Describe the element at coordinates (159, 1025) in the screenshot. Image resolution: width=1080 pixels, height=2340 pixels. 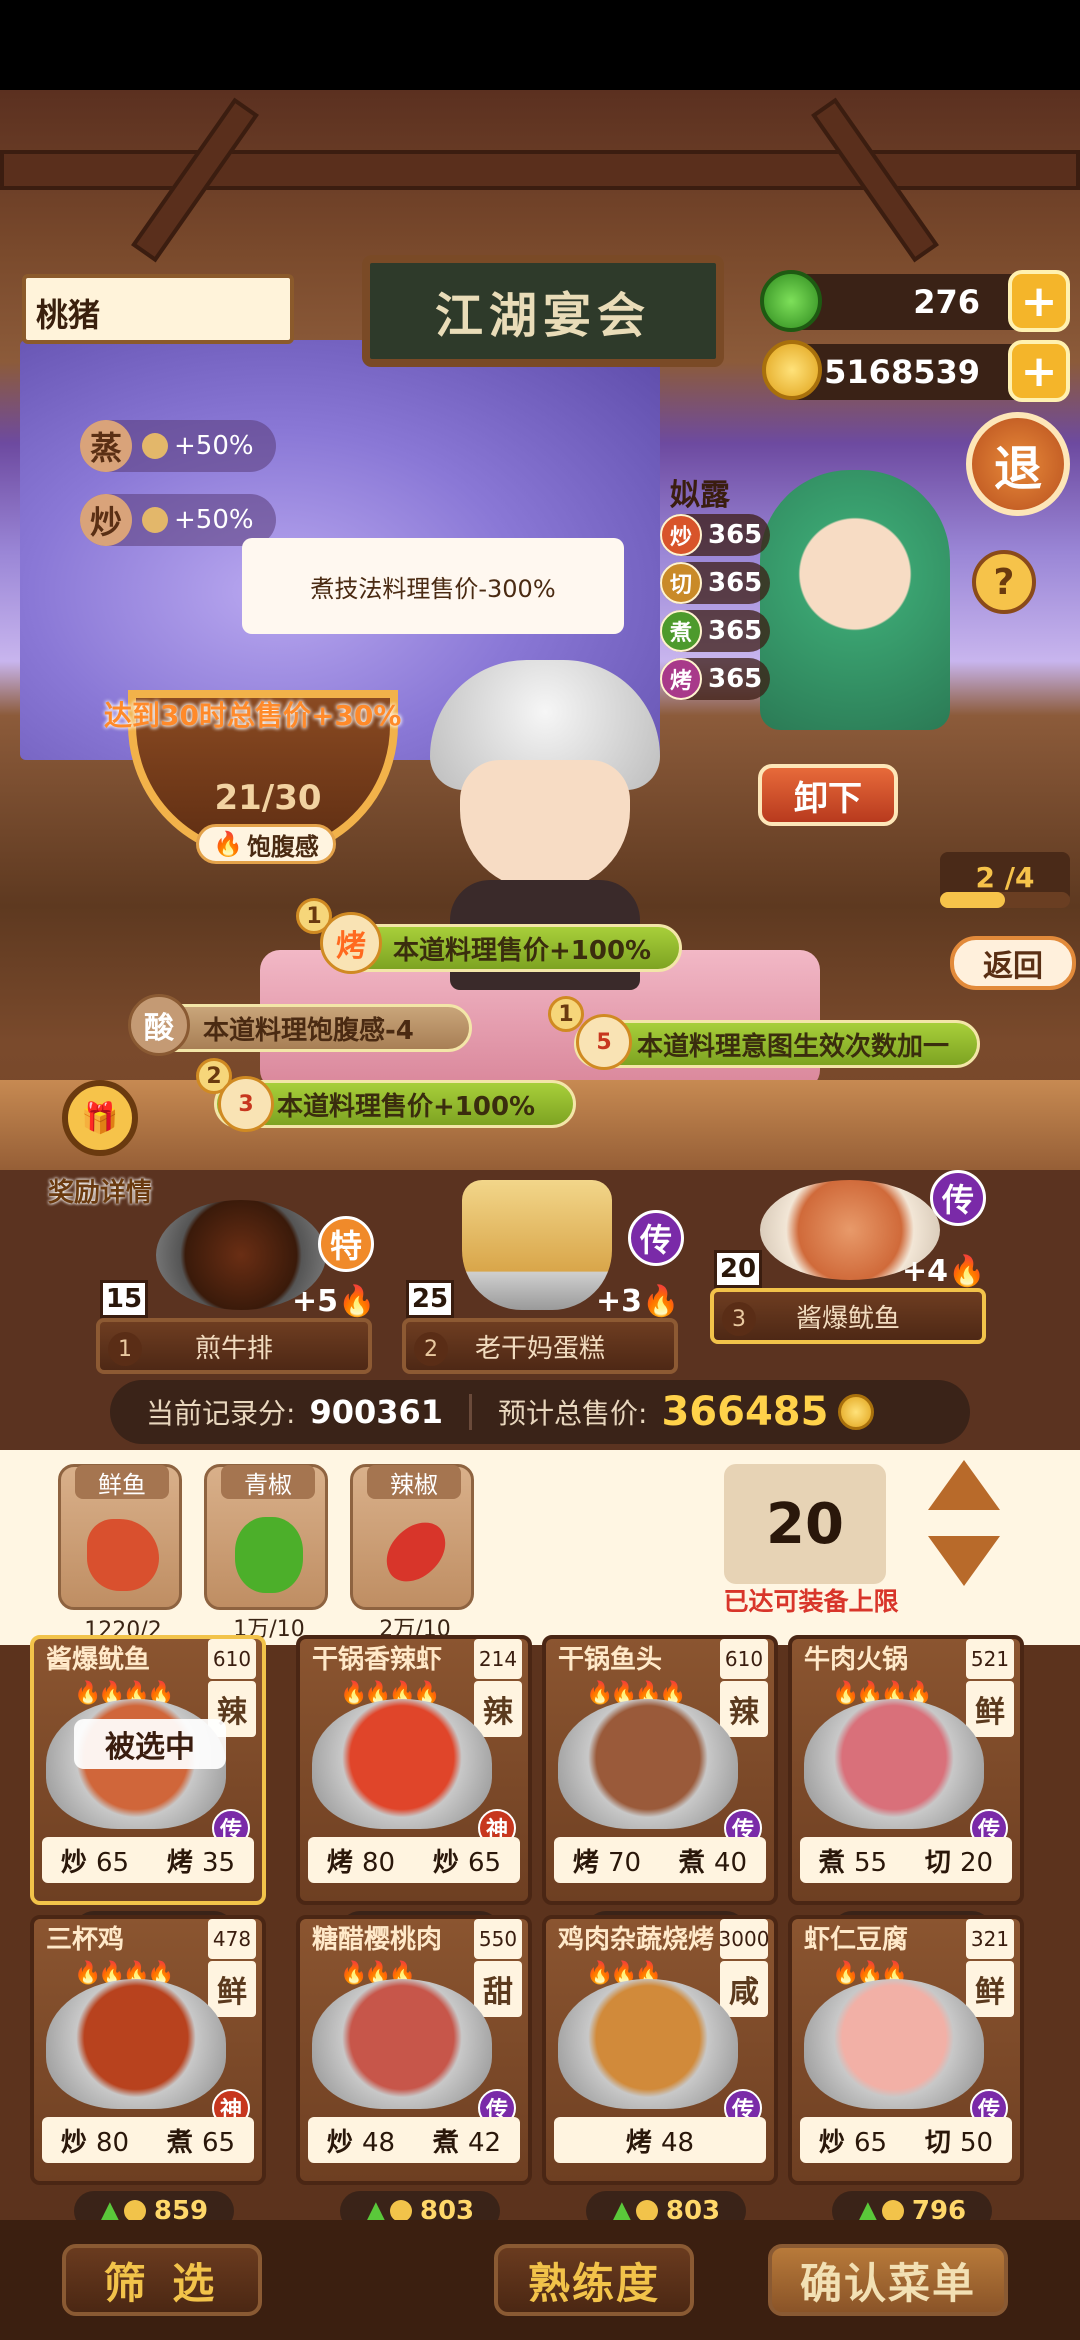
I see `sour-icon: 酸` at that location.